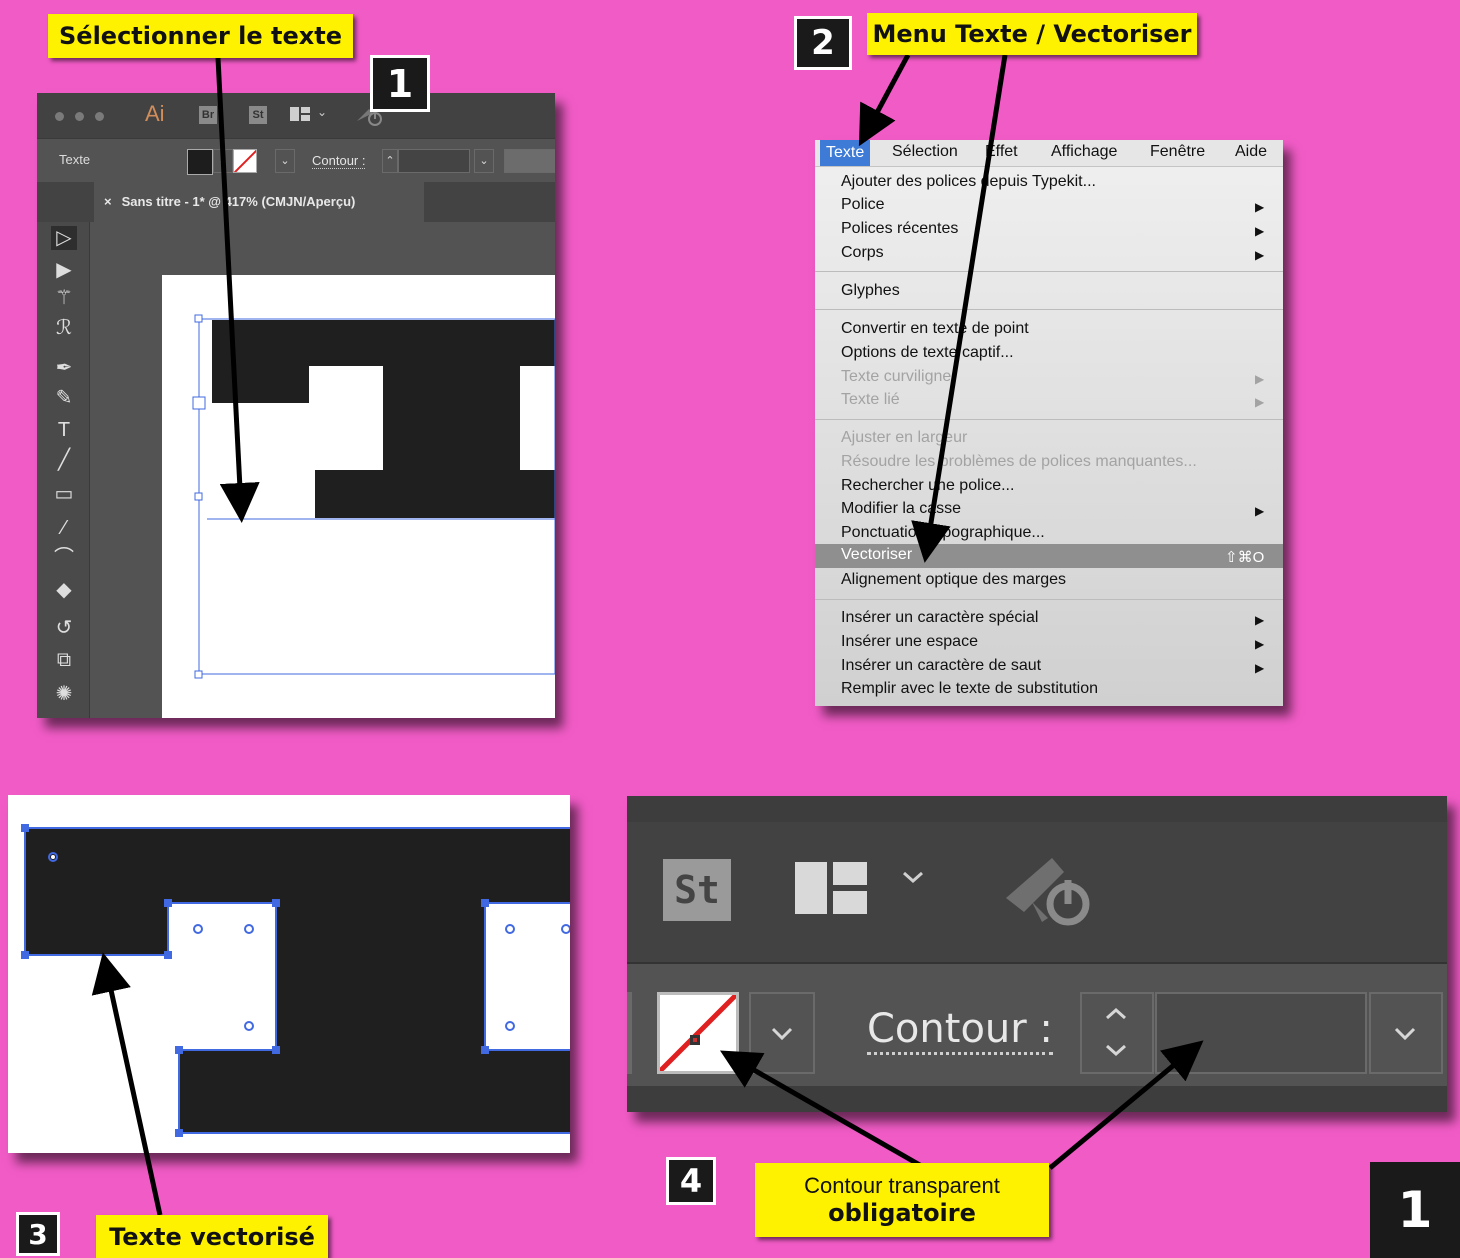 The image size is (1460, 1258). Describe the element at coordinates (823, 1110) in the screenshot. I see `arrow-stroke-swatch` at that location.